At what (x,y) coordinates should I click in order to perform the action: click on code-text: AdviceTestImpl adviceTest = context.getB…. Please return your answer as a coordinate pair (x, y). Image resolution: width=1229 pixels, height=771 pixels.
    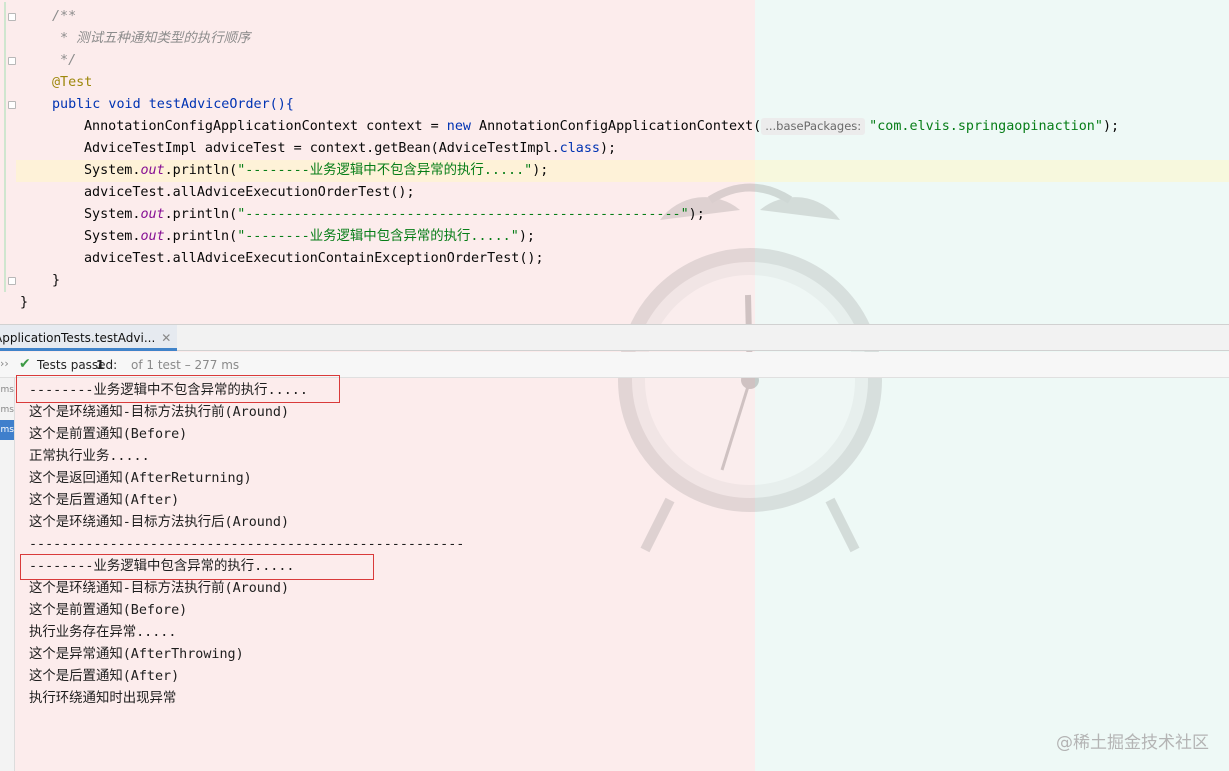
    Looking at the image, I should click on (322, 148).